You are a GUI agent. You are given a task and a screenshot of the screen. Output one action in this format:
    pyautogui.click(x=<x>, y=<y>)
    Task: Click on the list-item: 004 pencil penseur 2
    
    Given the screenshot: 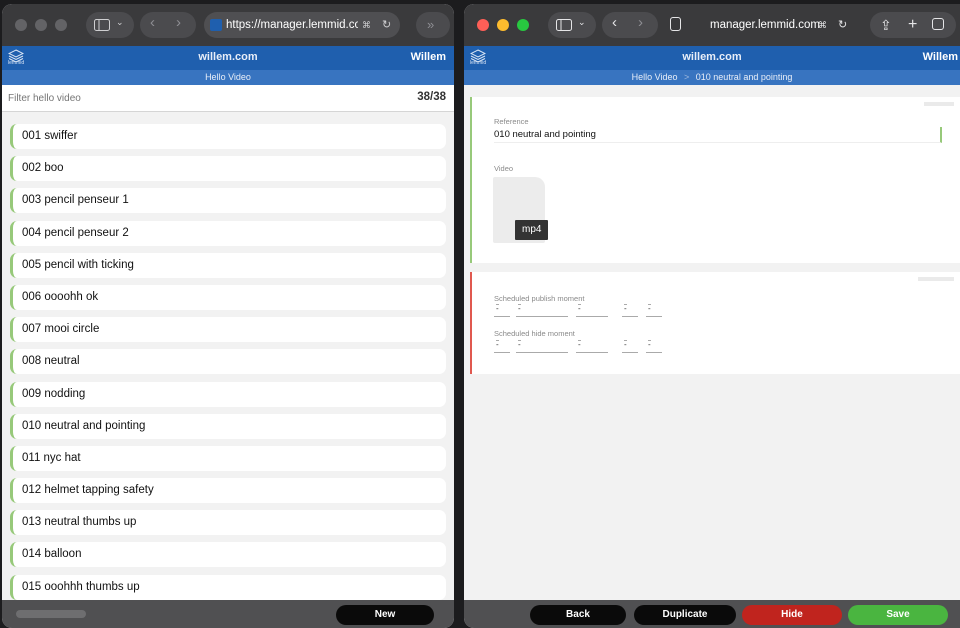 What is the action you would take?
    pyautogui.click(x=228, y=233)
    